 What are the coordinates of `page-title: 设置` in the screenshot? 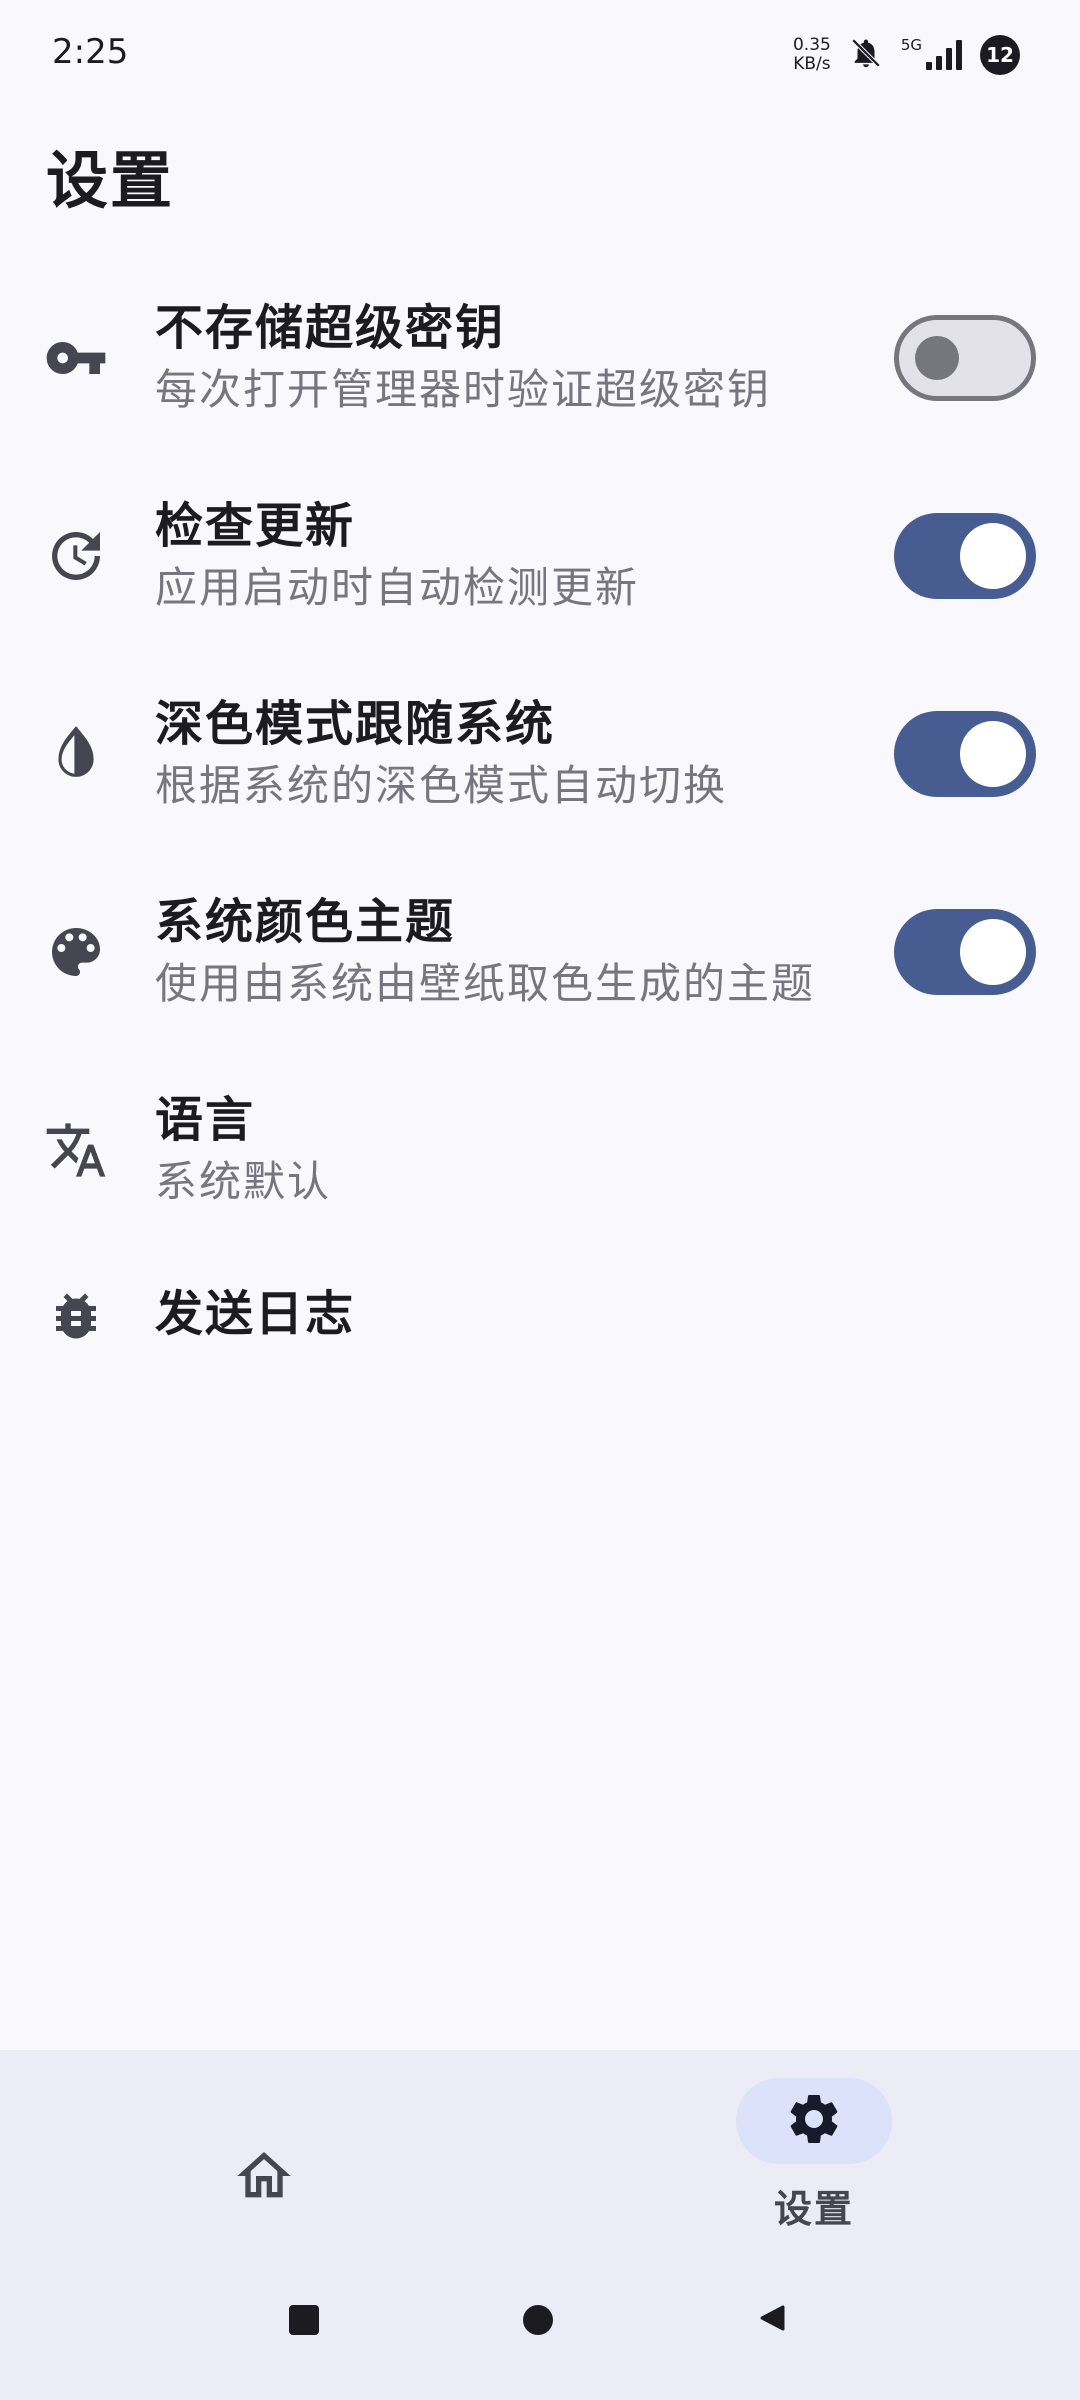 It's located at (110, 180).